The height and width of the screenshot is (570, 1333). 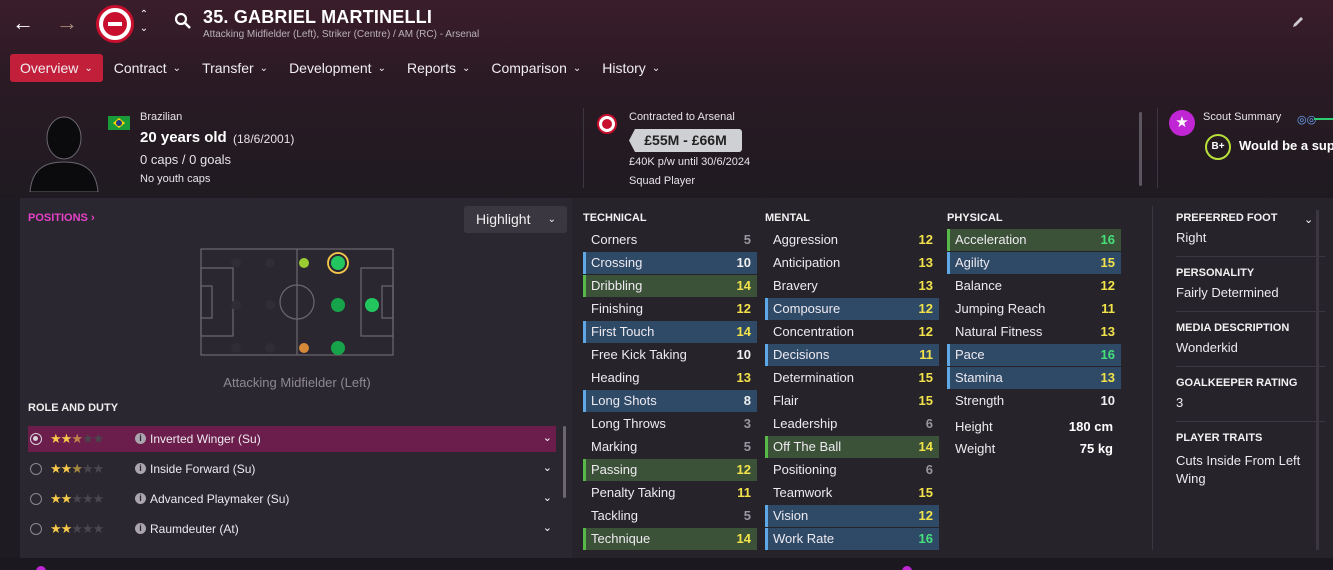 What do you see at coordinates (852, 332) in the screenshot?
I see `attribute-row: Concentration 12` at bounding box center [852, 332].